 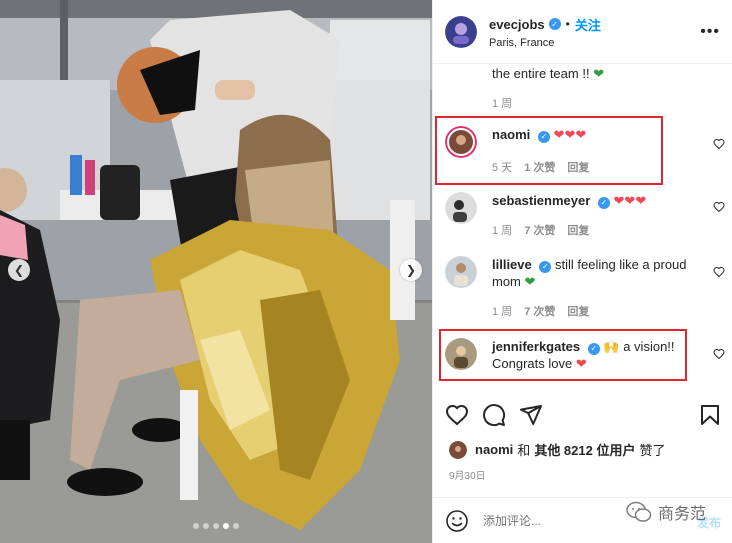 I want to click on commenter-username: lillieve, so click(x=512, y=264).